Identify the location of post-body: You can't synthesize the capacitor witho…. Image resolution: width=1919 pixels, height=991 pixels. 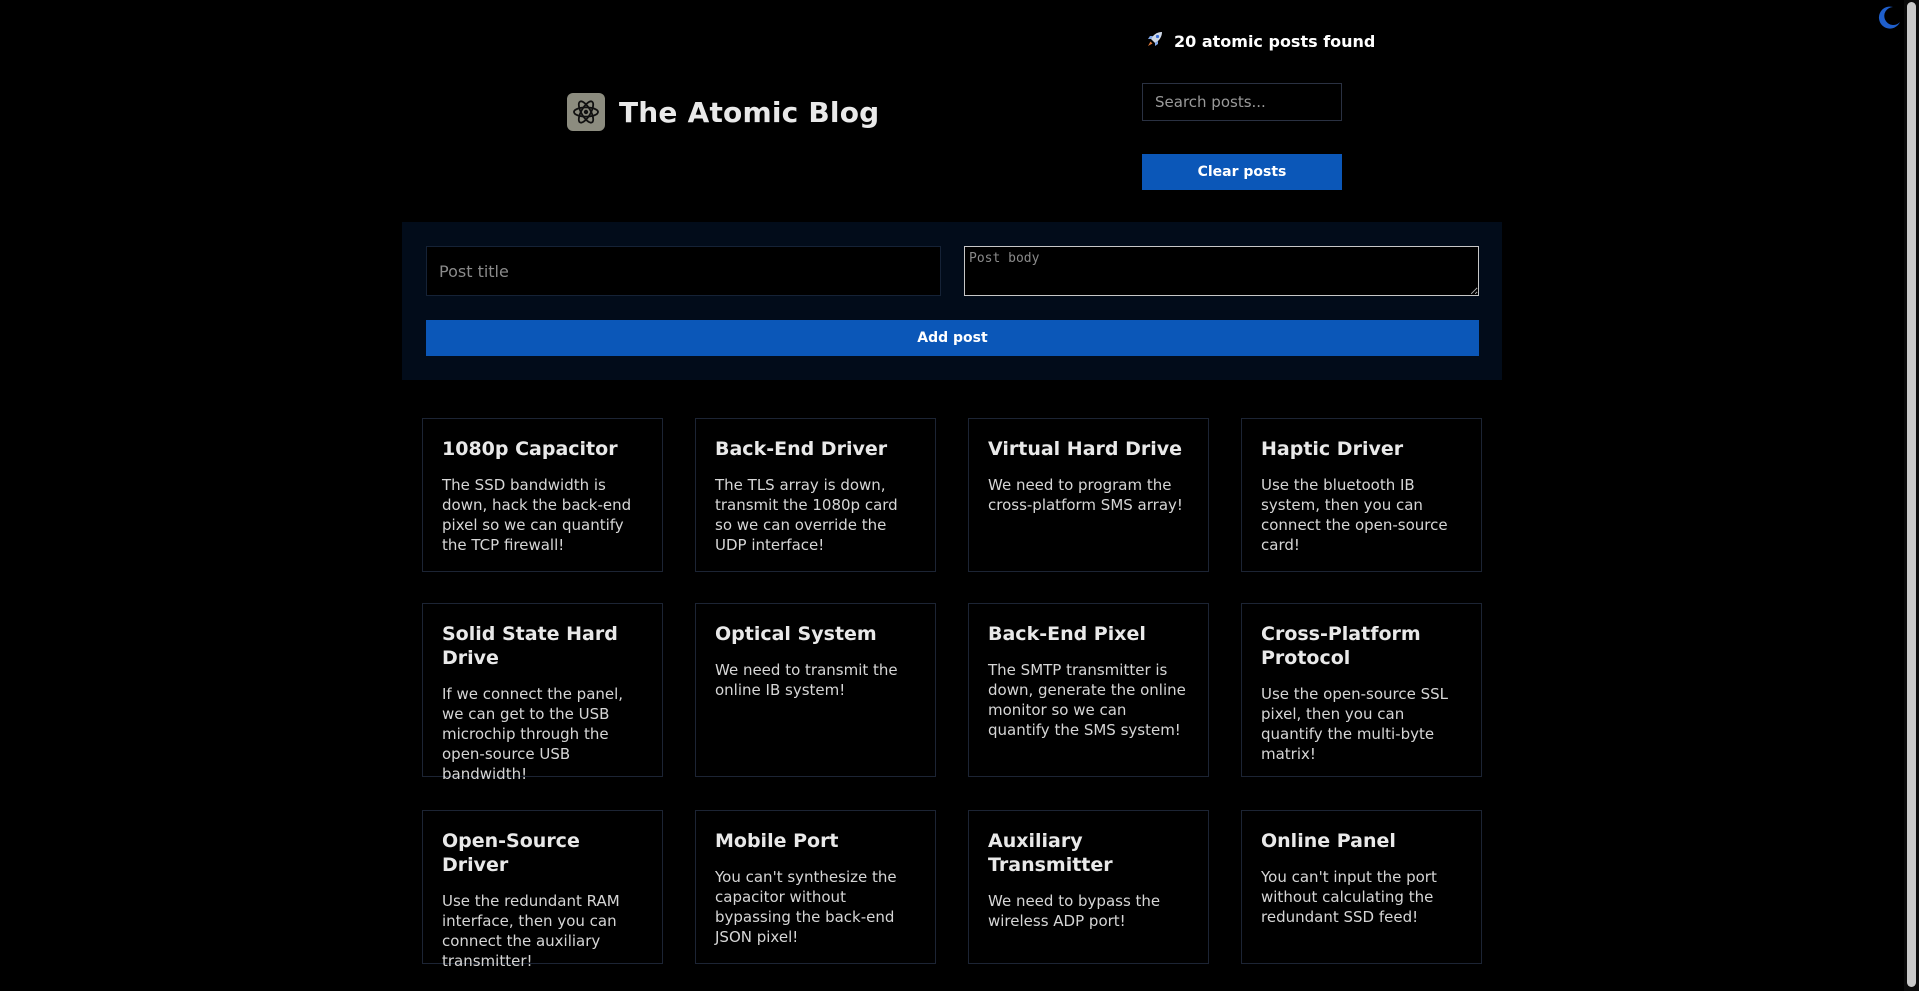
(806, 907).